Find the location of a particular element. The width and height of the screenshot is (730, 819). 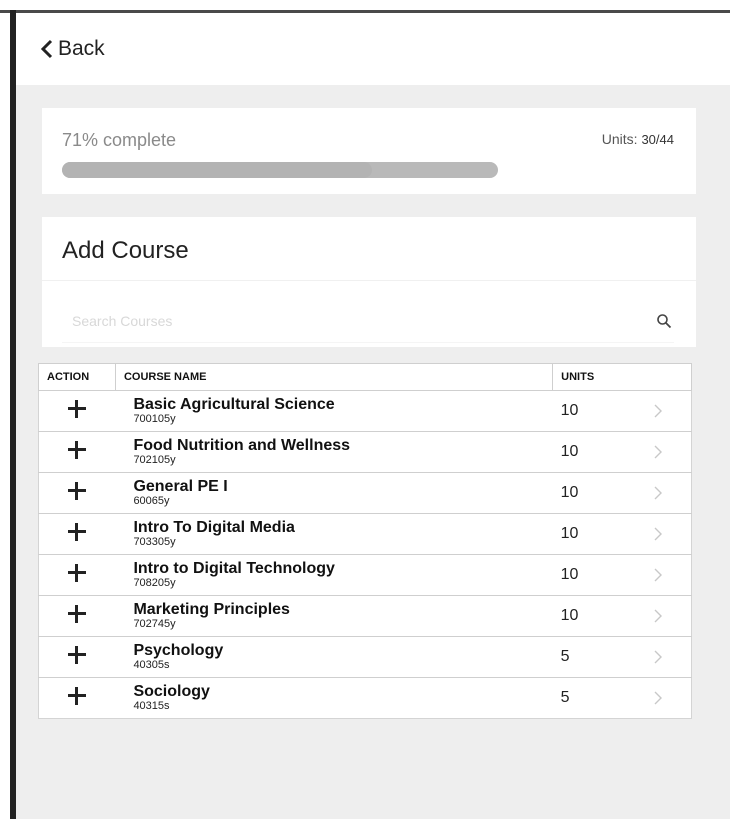

header-bar: Back is located at coordinates (373, 49).